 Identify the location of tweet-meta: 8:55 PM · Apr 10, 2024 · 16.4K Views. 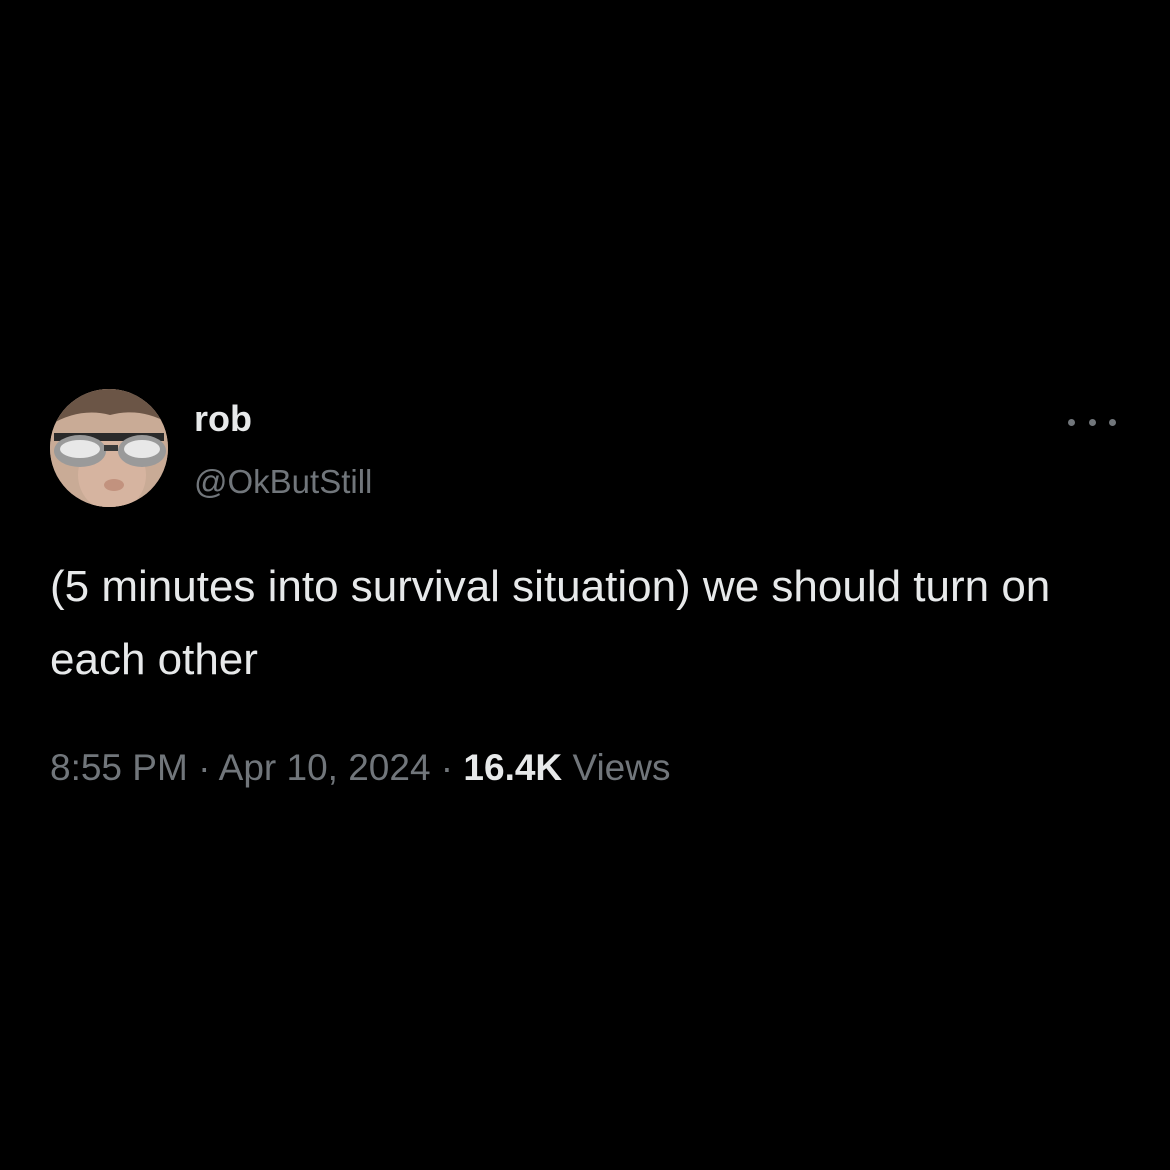
(360, 768).